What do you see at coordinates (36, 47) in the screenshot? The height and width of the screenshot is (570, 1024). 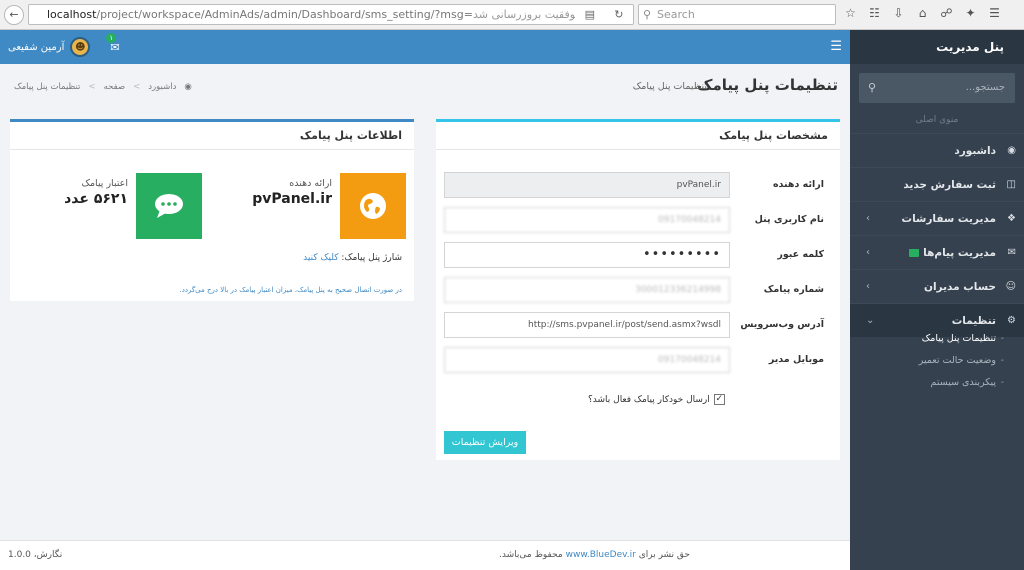 I see `user-name: آرمین شفیعی` at bounding box center [36, 47].